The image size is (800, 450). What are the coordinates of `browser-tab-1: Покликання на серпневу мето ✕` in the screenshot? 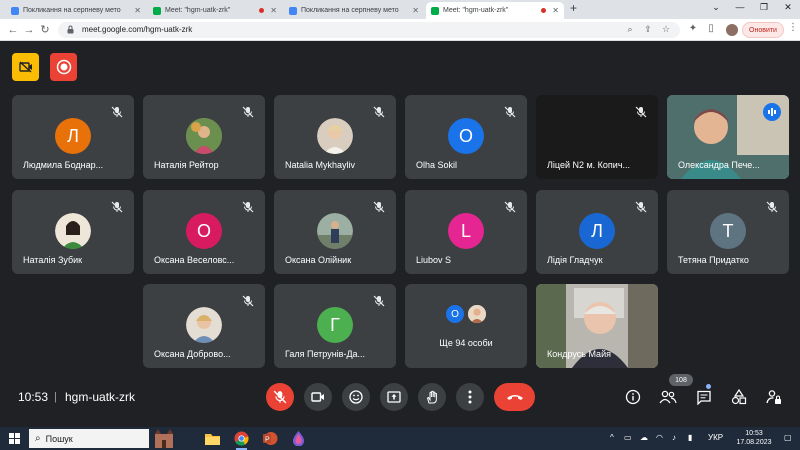 It's located at (76, 10).